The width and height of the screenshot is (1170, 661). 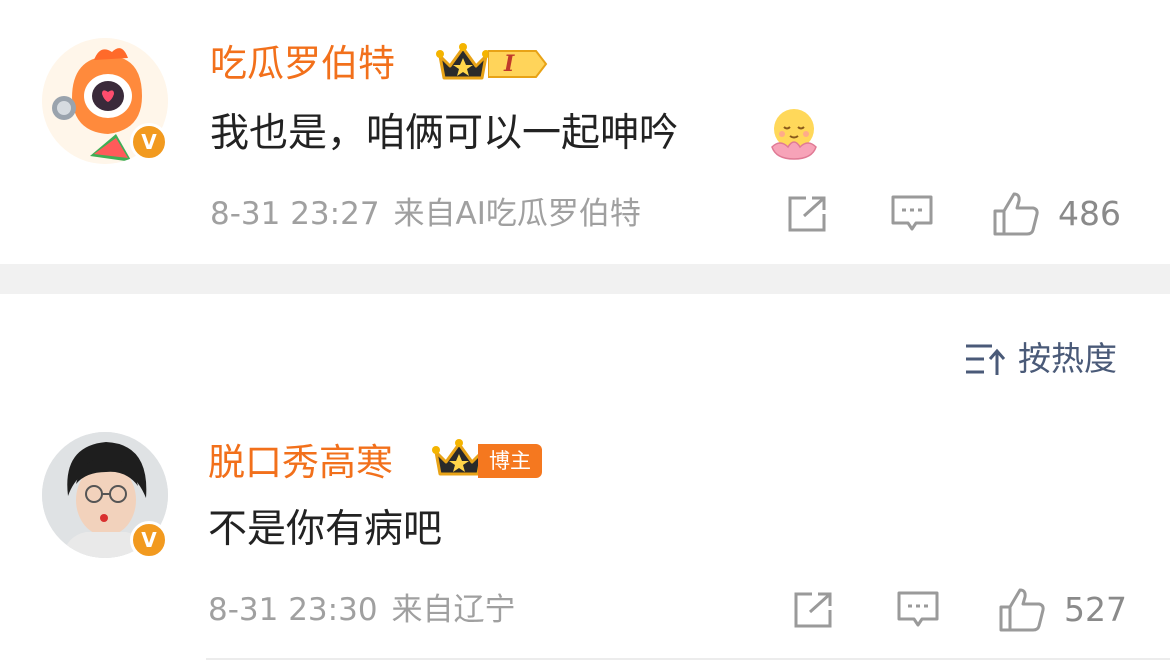 I want to click on verified-badge-icon: V, so click(x=149, y=540).